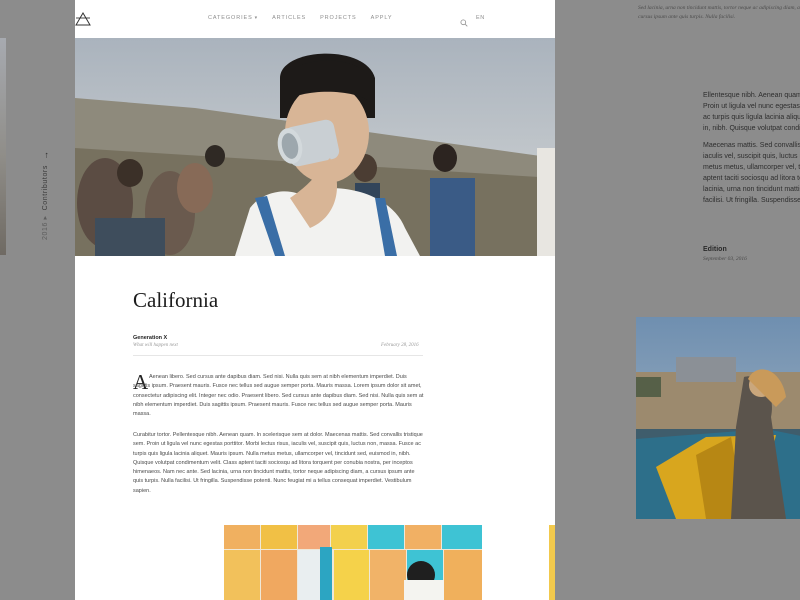 Image resolution: width=800 pixels, height=600 pixels. I want to click on article-category: Generation X, so click(150, 338).